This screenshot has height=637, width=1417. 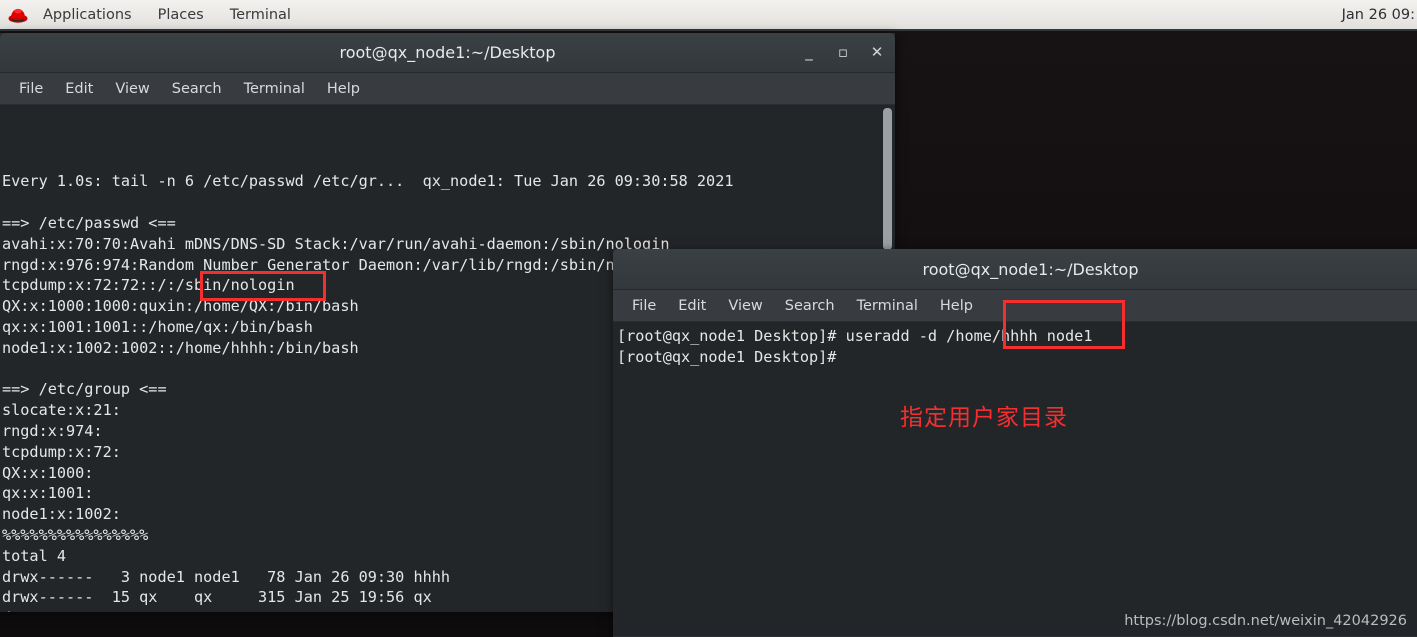 What do you see at coordinates (956, 306) in the screenshot?
I see `menu-help-2: Help` at bounding box center [956, 306].